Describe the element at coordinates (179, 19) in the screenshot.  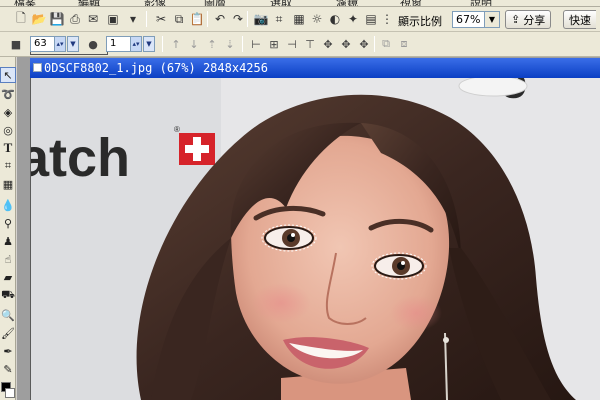
I see `copy-icon: ⧉` at that location.